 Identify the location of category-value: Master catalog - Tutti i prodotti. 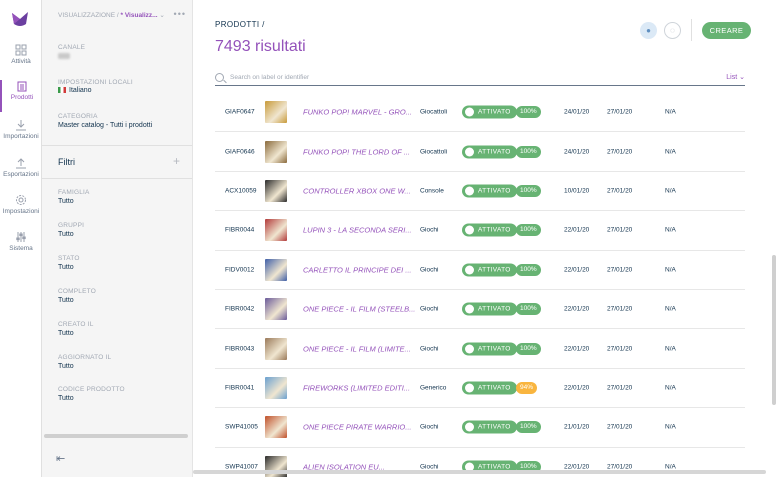
(105, 125).